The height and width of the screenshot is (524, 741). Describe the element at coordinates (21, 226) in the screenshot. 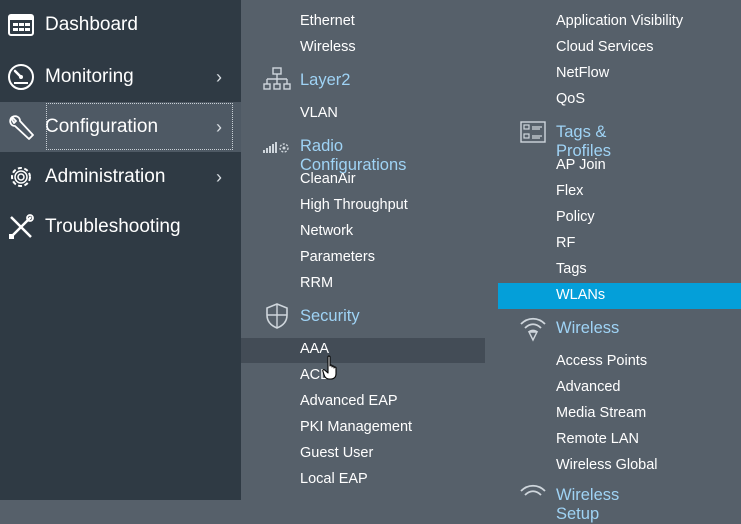

I see `tools-icon` at that location.